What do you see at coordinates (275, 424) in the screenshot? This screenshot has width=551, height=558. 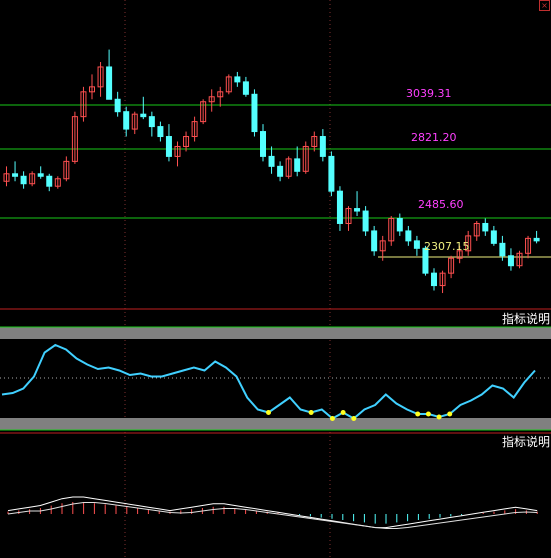 I see `indicator-band-bottom` at bounding box center [275, 424].